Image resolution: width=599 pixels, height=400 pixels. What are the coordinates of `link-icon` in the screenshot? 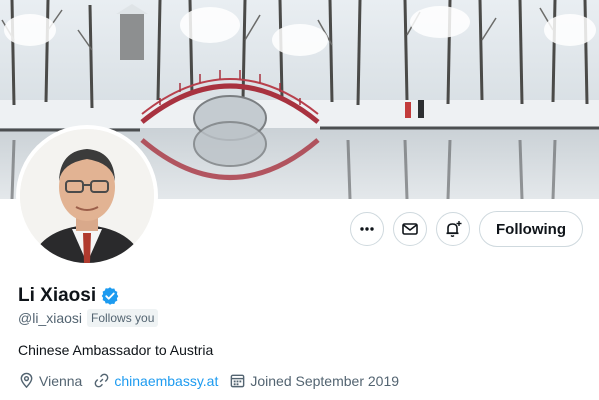 It's located at (101, 380).